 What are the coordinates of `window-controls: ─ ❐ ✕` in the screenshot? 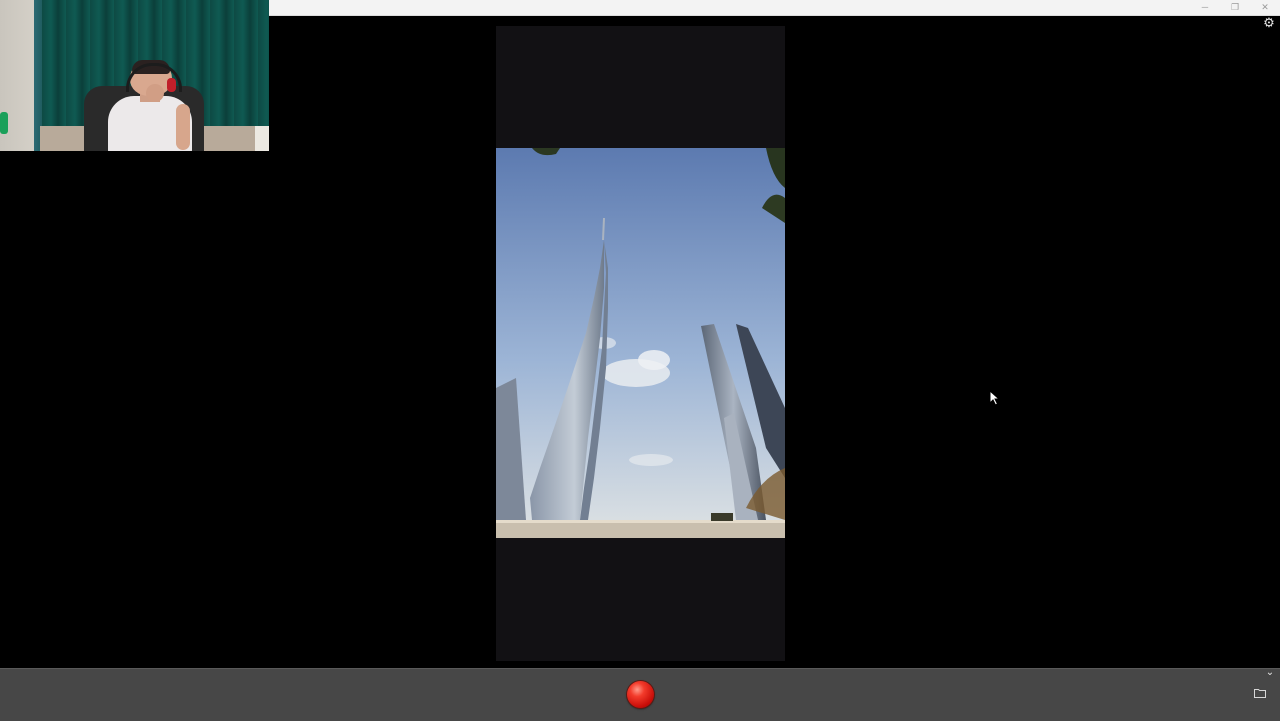 It's located at (1235, 7).